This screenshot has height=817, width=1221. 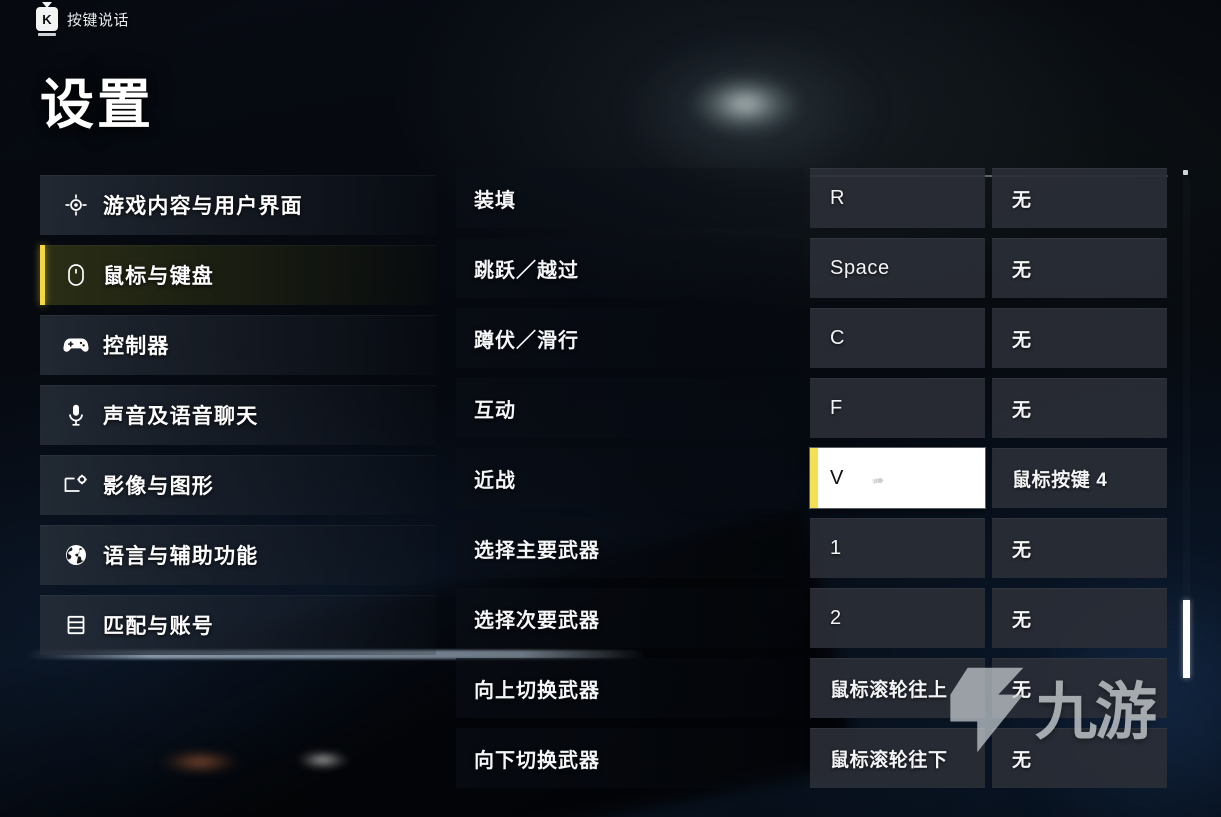 I want to click on crosshair-icon, so click(x=76, y=205).